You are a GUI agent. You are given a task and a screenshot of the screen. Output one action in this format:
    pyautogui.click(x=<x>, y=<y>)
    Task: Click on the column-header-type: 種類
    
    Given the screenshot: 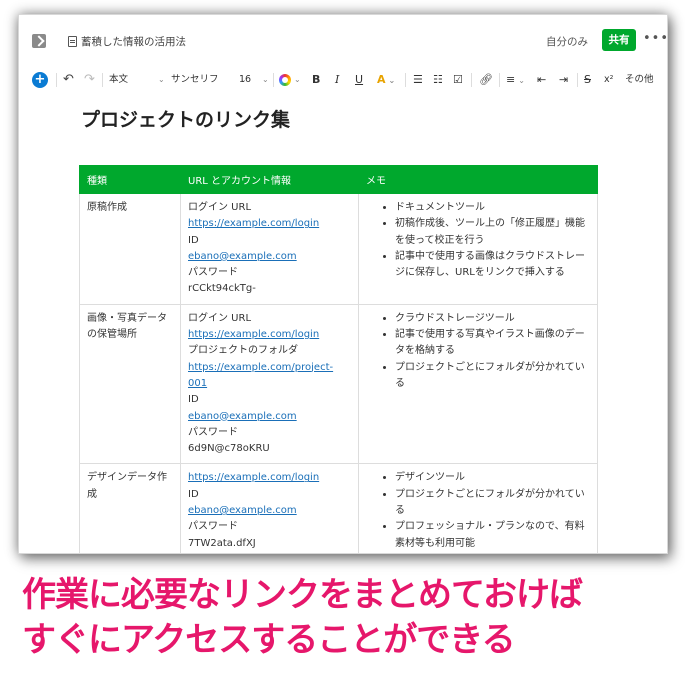 What is the action you would take?
    pyautogui.click(x=130, y=179)
    